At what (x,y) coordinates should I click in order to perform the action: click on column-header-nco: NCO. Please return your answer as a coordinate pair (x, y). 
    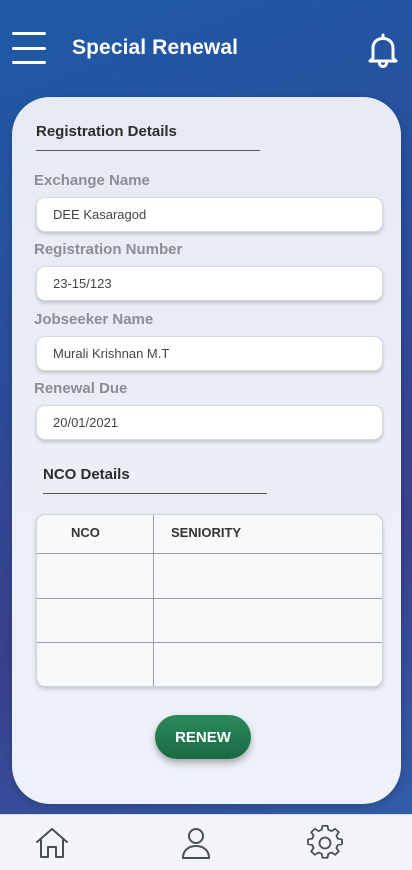
    Looking at the image, I should click on (85, 532).